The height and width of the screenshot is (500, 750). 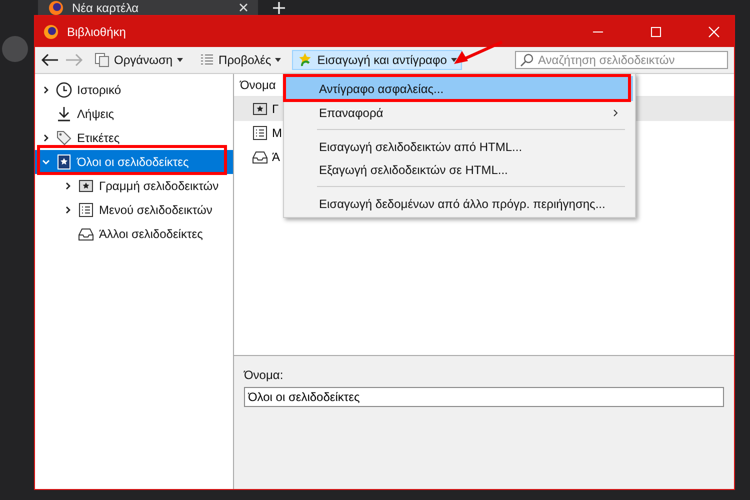 What do you see at coordinates (106, 7) in the screenshot?
I see `tab-title: Νέα καρτέλα` at bounding box center [106, 7].